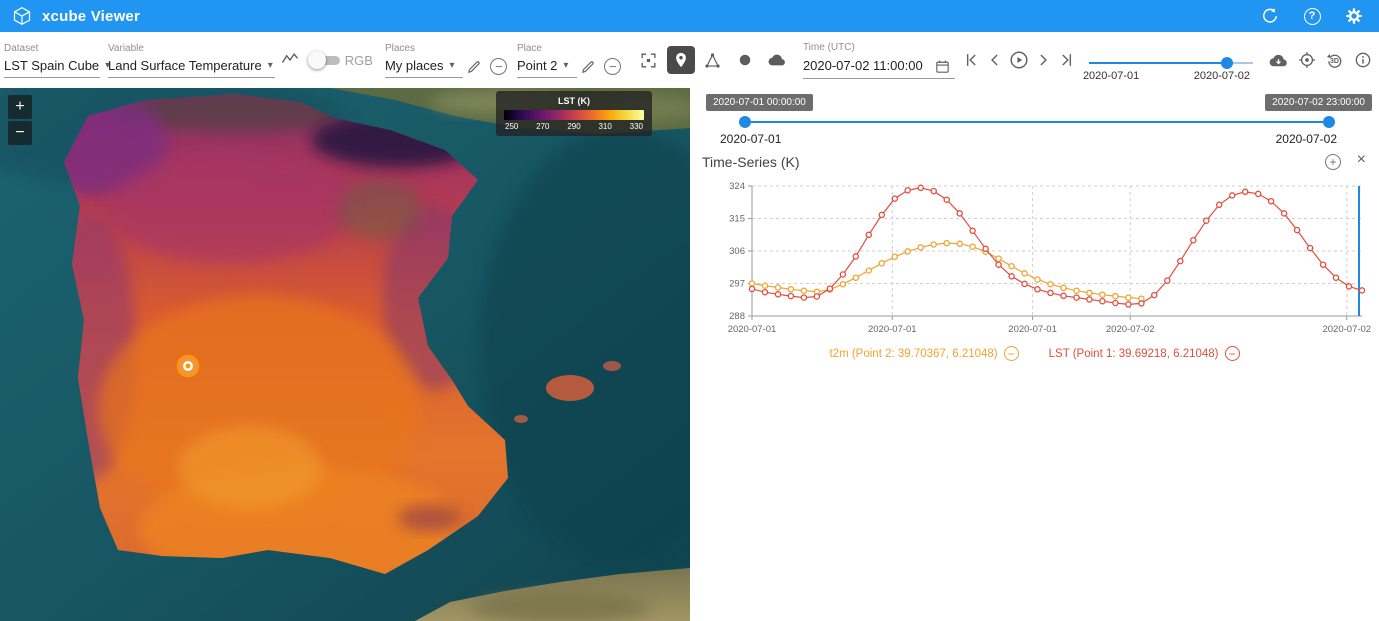 Image resolution: width=1379 pixels, height=621 pixels. I want to click on location-pin-icon, so click(681, 60).